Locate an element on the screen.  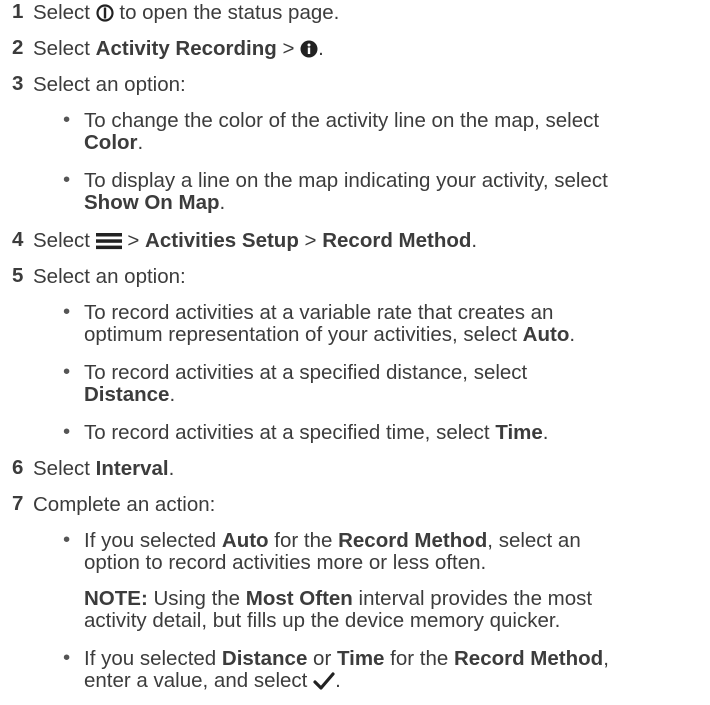
step-3-text: Select an option: is located at coordinates (109, 84).